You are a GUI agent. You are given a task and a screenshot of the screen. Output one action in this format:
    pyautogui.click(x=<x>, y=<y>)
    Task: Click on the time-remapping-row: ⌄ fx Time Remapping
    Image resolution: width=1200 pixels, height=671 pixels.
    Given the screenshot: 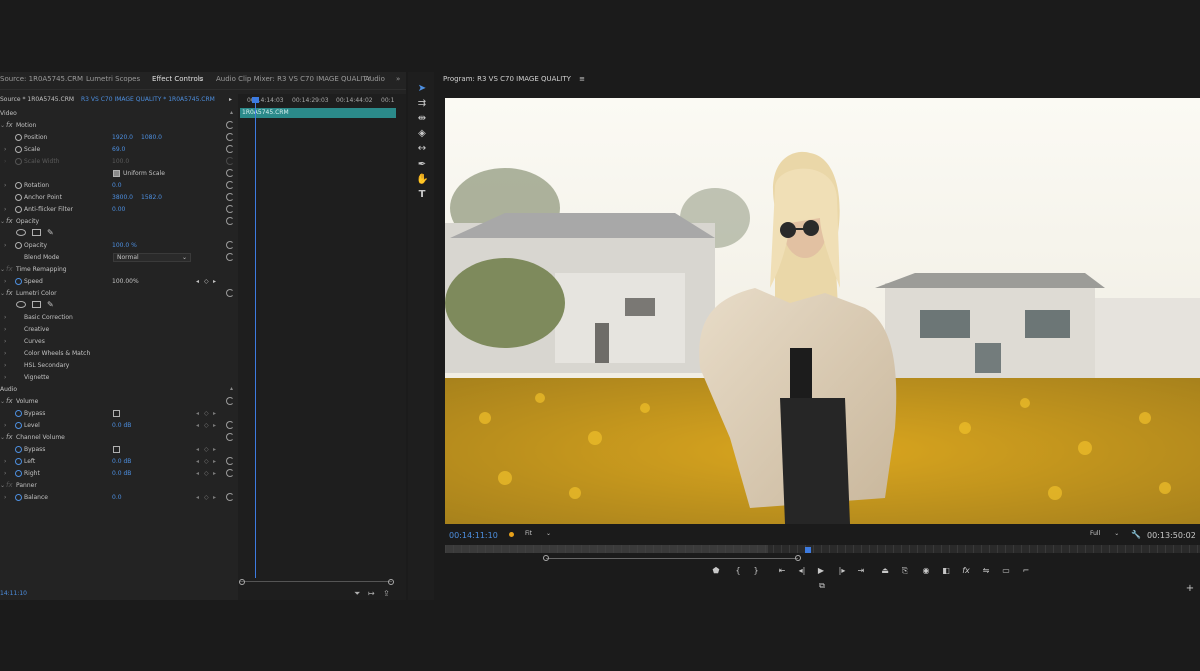 What is the action you would take?
    pyautogui.click(x=119, y=270)
    